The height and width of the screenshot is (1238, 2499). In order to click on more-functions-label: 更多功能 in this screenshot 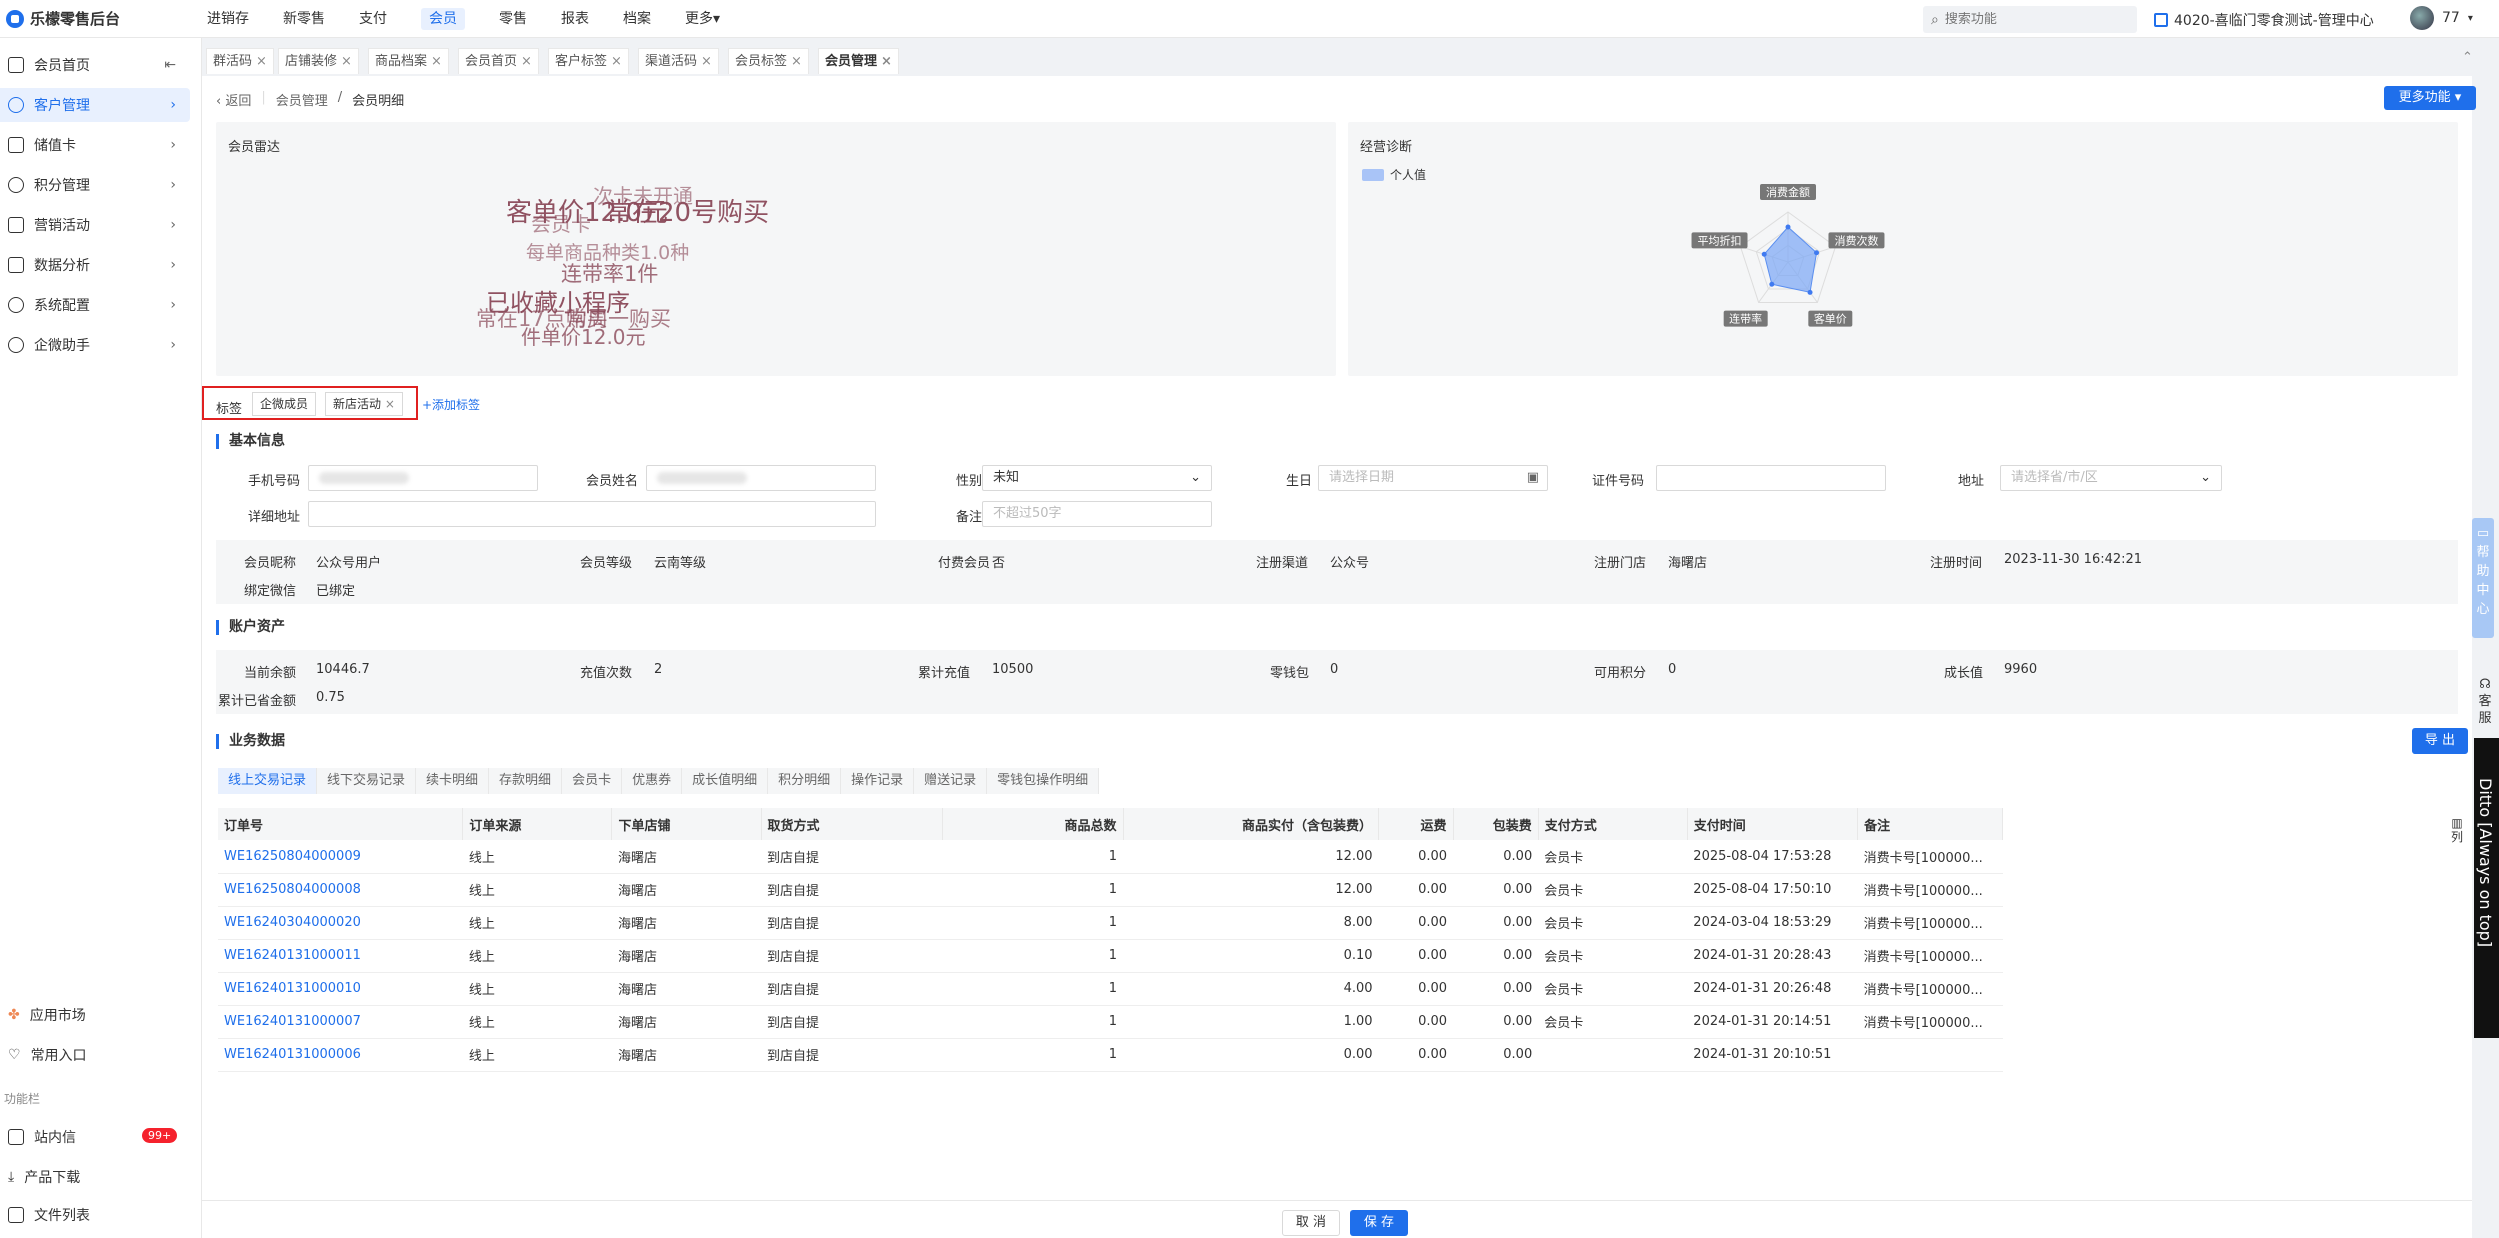, I will do `click(2424, 97)`.